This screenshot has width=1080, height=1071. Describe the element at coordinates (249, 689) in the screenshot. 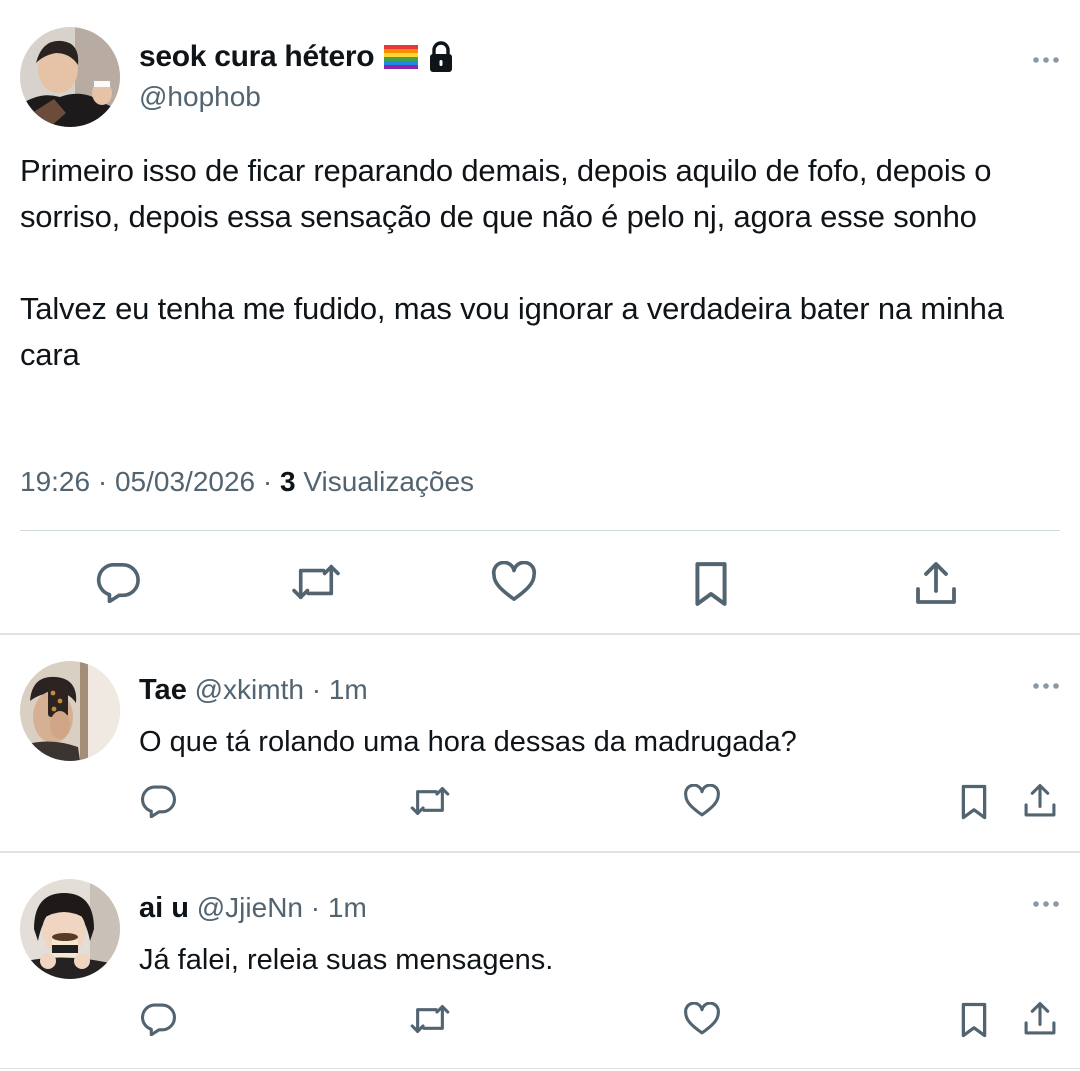

I see `reply-handle: @xkimth` at that location.